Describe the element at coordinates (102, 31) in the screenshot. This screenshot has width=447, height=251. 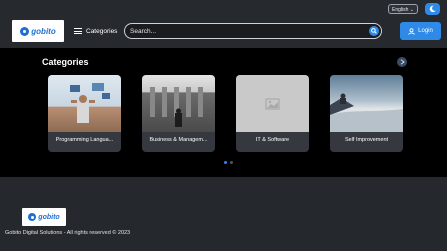
I see `categories-menu-label: Categories` at that location.